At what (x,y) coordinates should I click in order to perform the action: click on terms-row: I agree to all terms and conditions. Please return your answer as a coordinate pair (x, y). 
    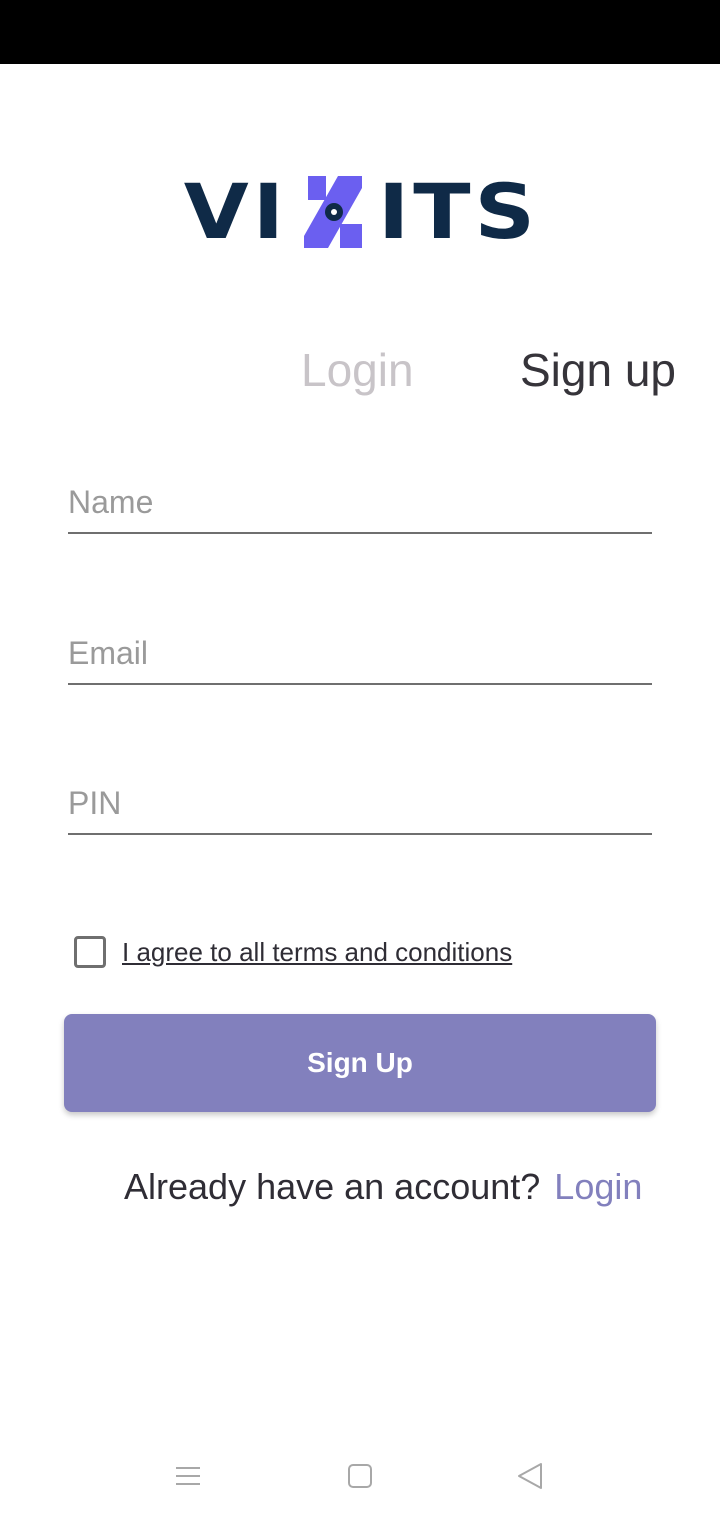
    Looking at the image, I should click on (293, 952).